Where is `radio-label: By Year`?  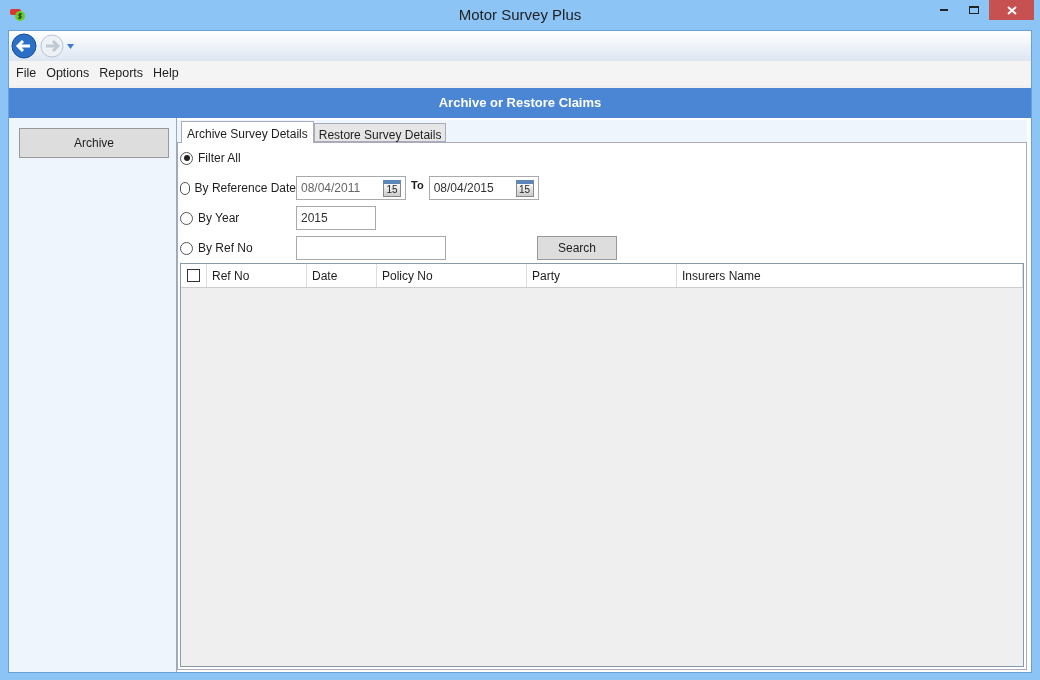
radio-label: By Year is located at coordinates (219, 218).